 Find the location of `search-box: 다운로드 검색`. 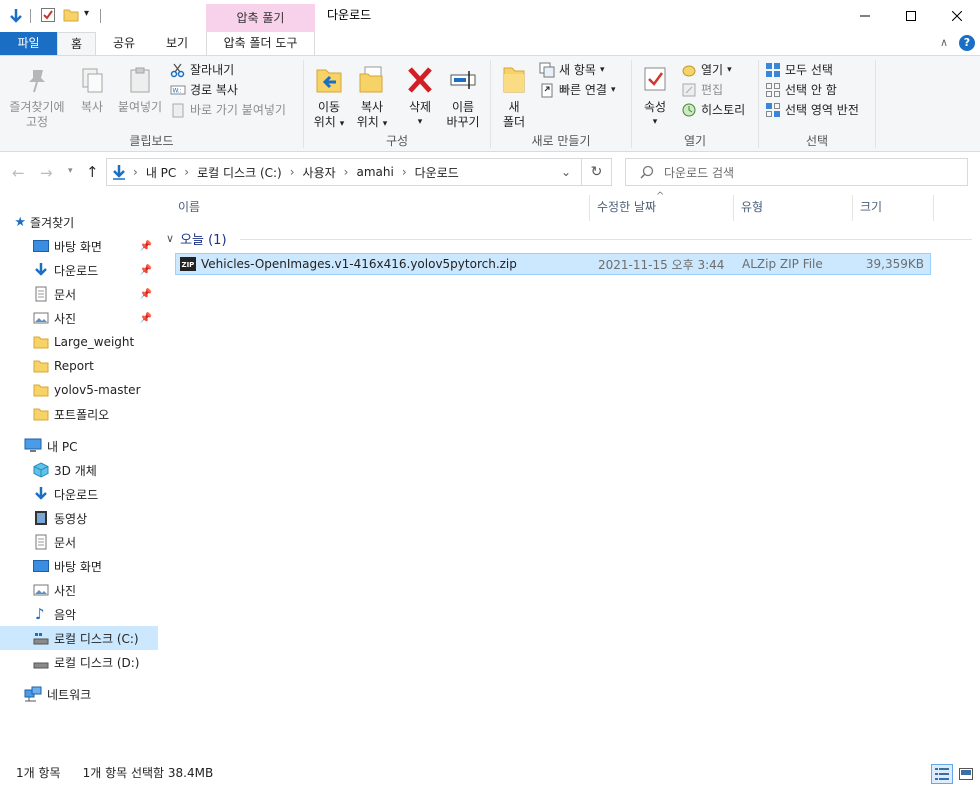

search-box: 다운로드 검색 is located at coordinates (796, 172).